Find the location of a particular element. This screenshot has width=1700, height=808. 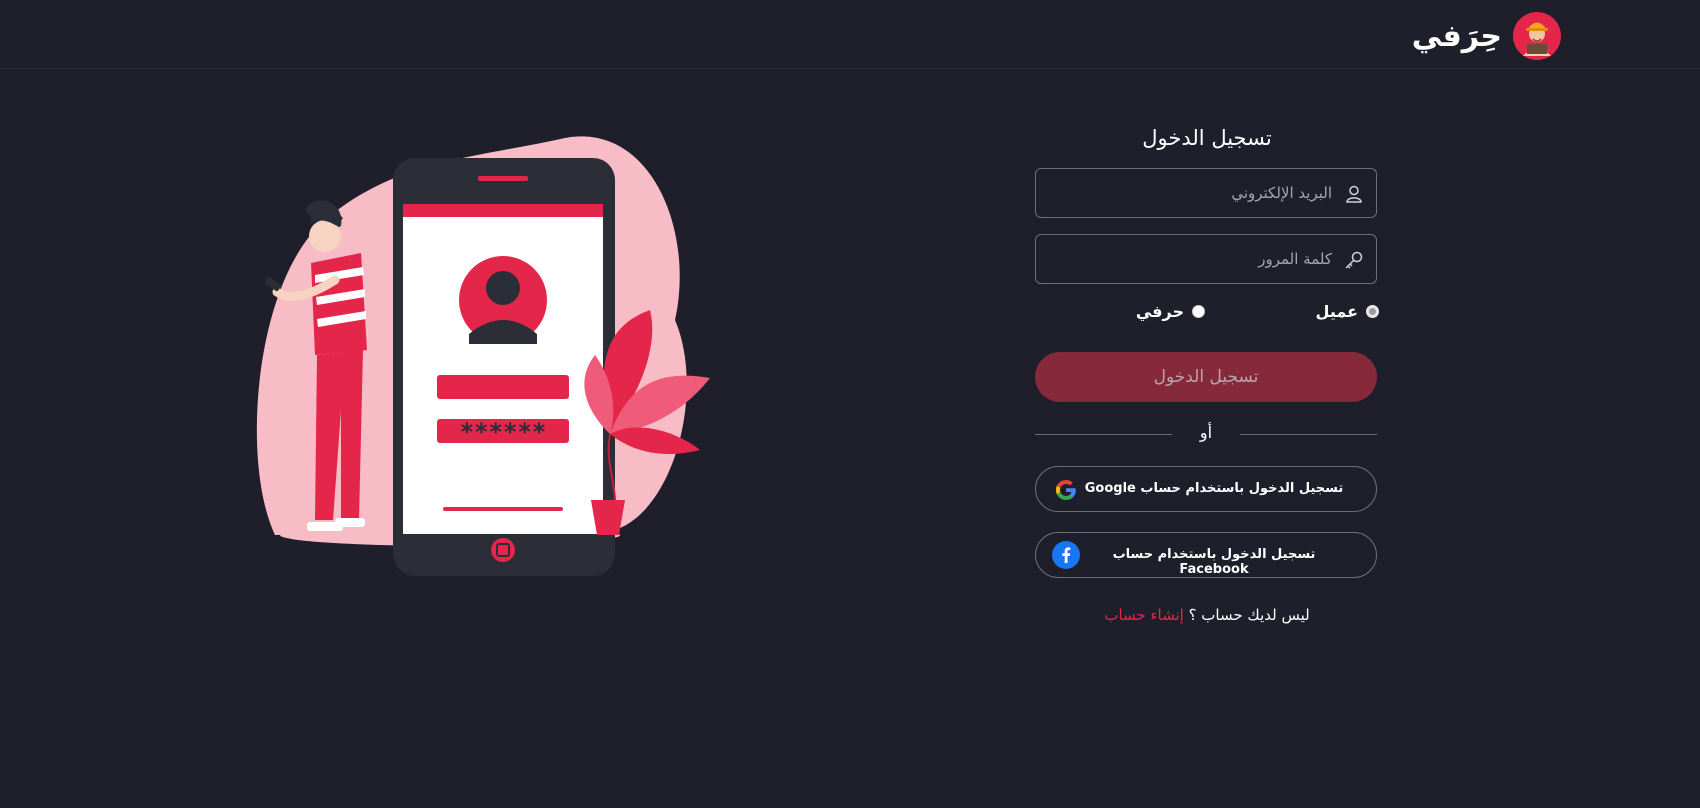

password-input is located at coordinates (1206, 259).